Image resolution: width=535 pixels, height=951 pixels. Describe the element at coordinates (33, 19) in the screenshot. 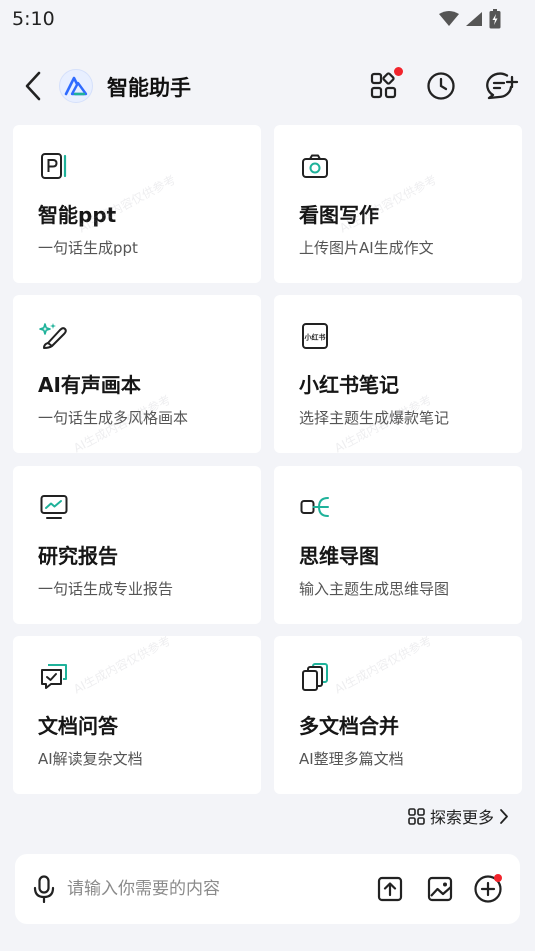

I see `status-time: 5:10` at that location.